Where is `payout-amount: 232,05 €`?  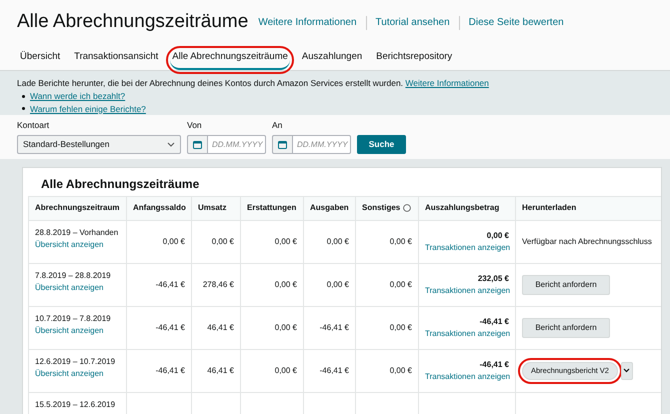 payout-amount: 232,05 € is located at coordinates (492, 278).